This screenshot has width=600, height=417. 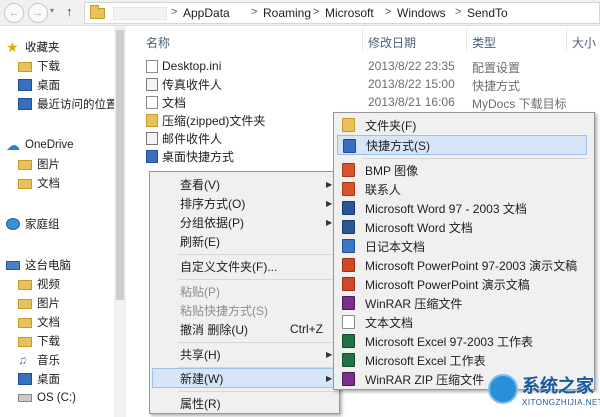 I want to click on file-row: 压缩(zipped)文件夹, so click(x=205, y=120).